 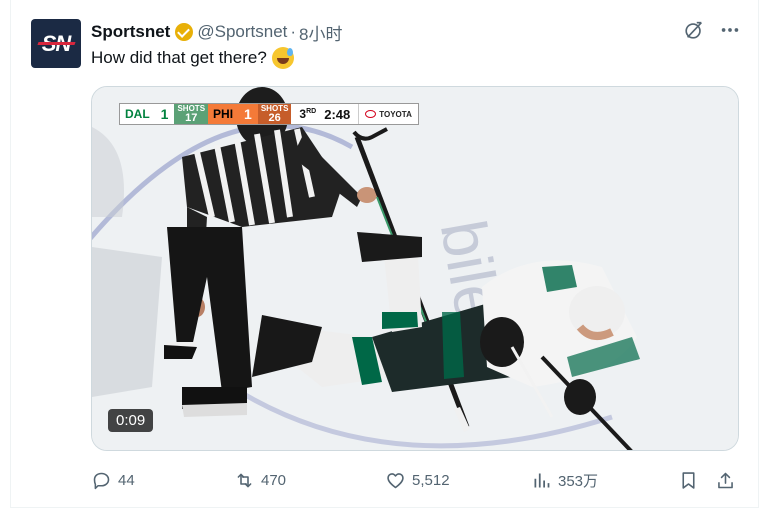 I want to click on team1-name: DAL, so click(x=137, y=114).